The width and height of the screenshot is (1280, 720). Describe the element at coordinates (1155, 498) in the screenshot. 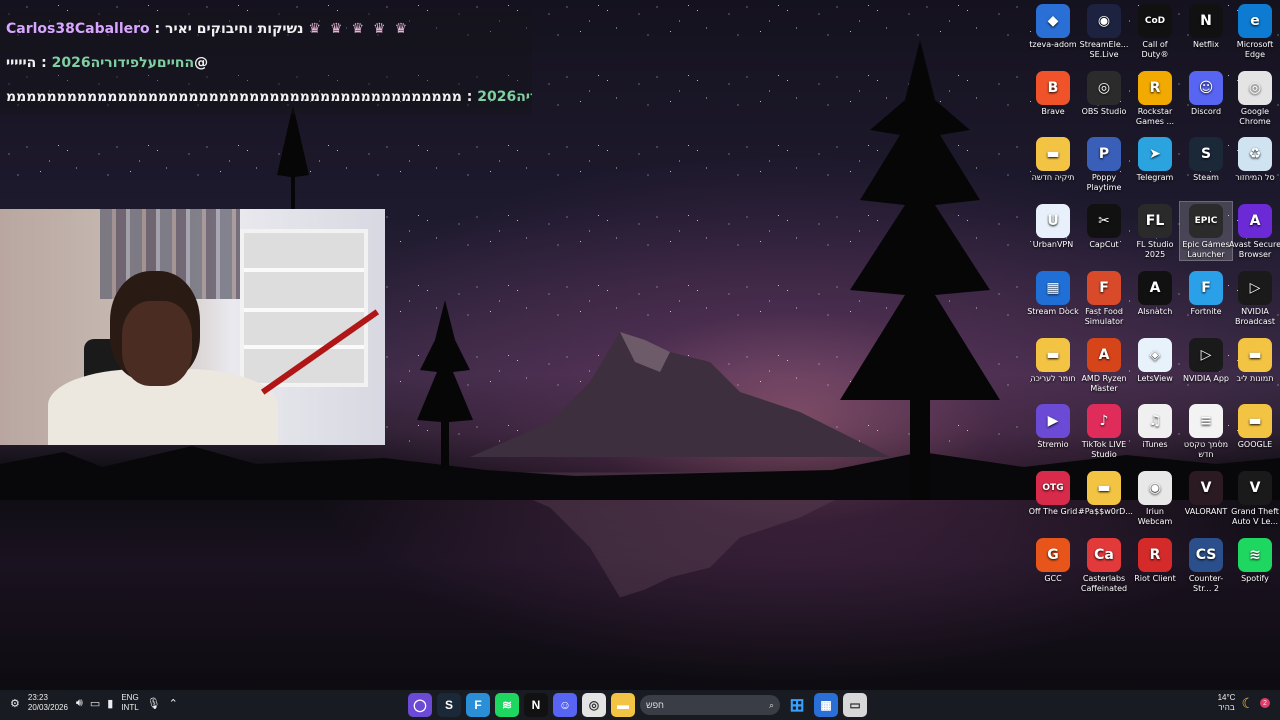

I see `desktop-icon: ◉ Iriun Webcam` at that location.